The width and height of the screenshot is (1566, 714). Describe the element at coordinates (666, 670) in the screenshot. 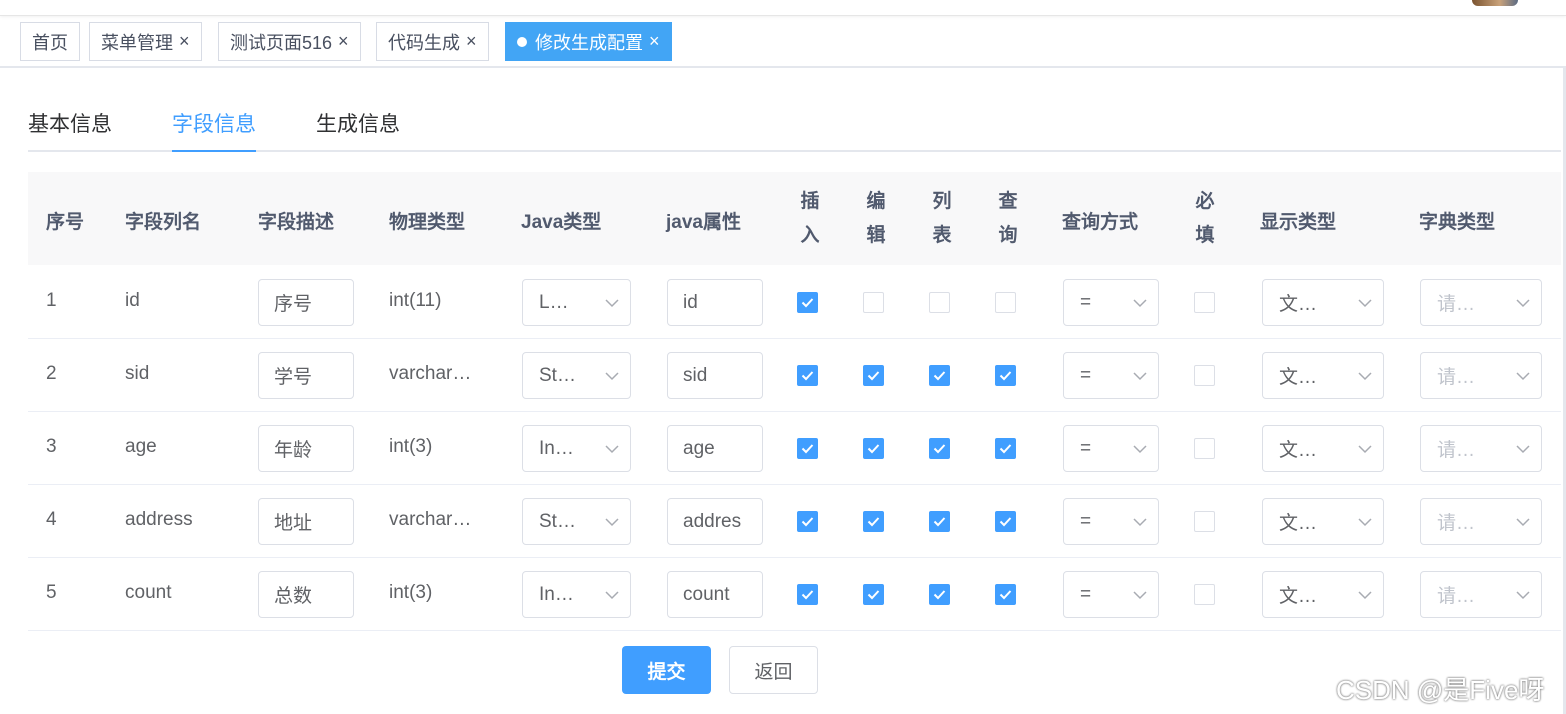

I see `submit-button: 提交` at that location.